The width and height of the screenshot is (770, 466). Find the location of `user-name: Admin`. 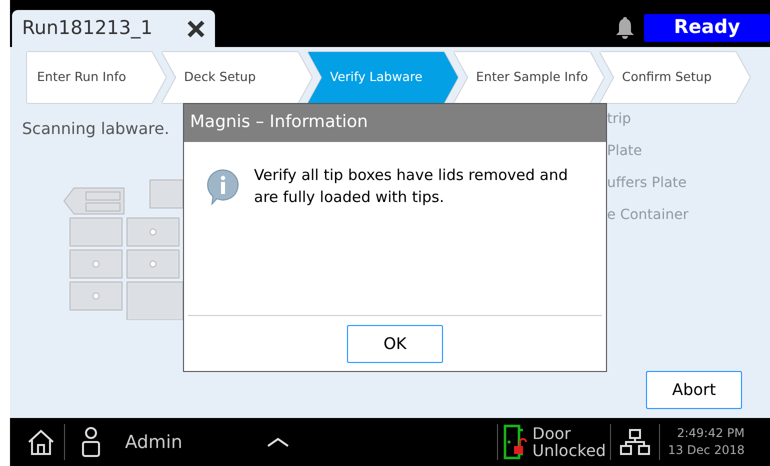

user-name: Admin is located at coordinates (153, 442).